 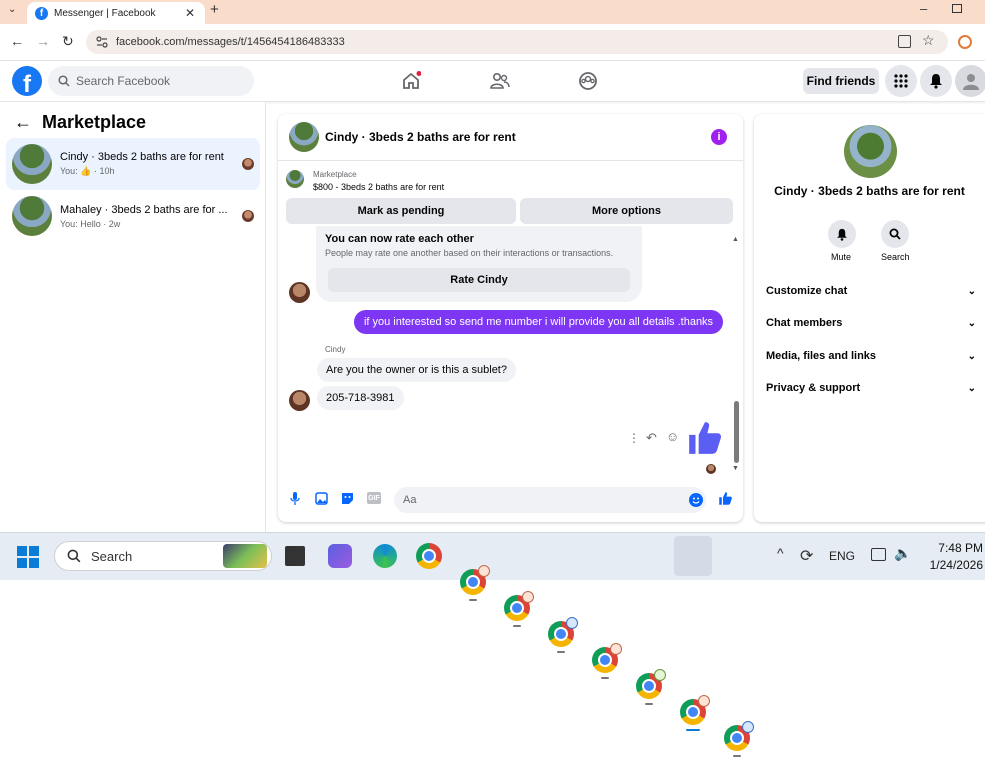 I want to click on friends-icon, so click(x=500, y=81).